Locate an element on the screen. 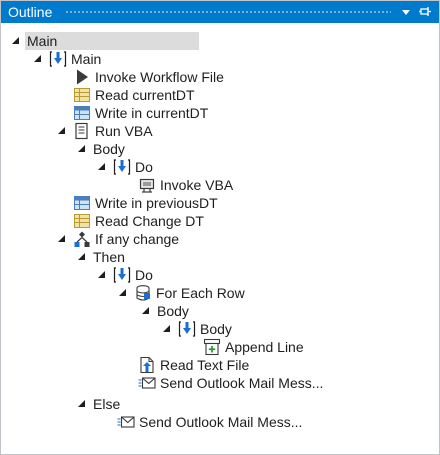 The width and height of the screenshot is (440, 455). append-line-icon is located at coordinates (212, 347).